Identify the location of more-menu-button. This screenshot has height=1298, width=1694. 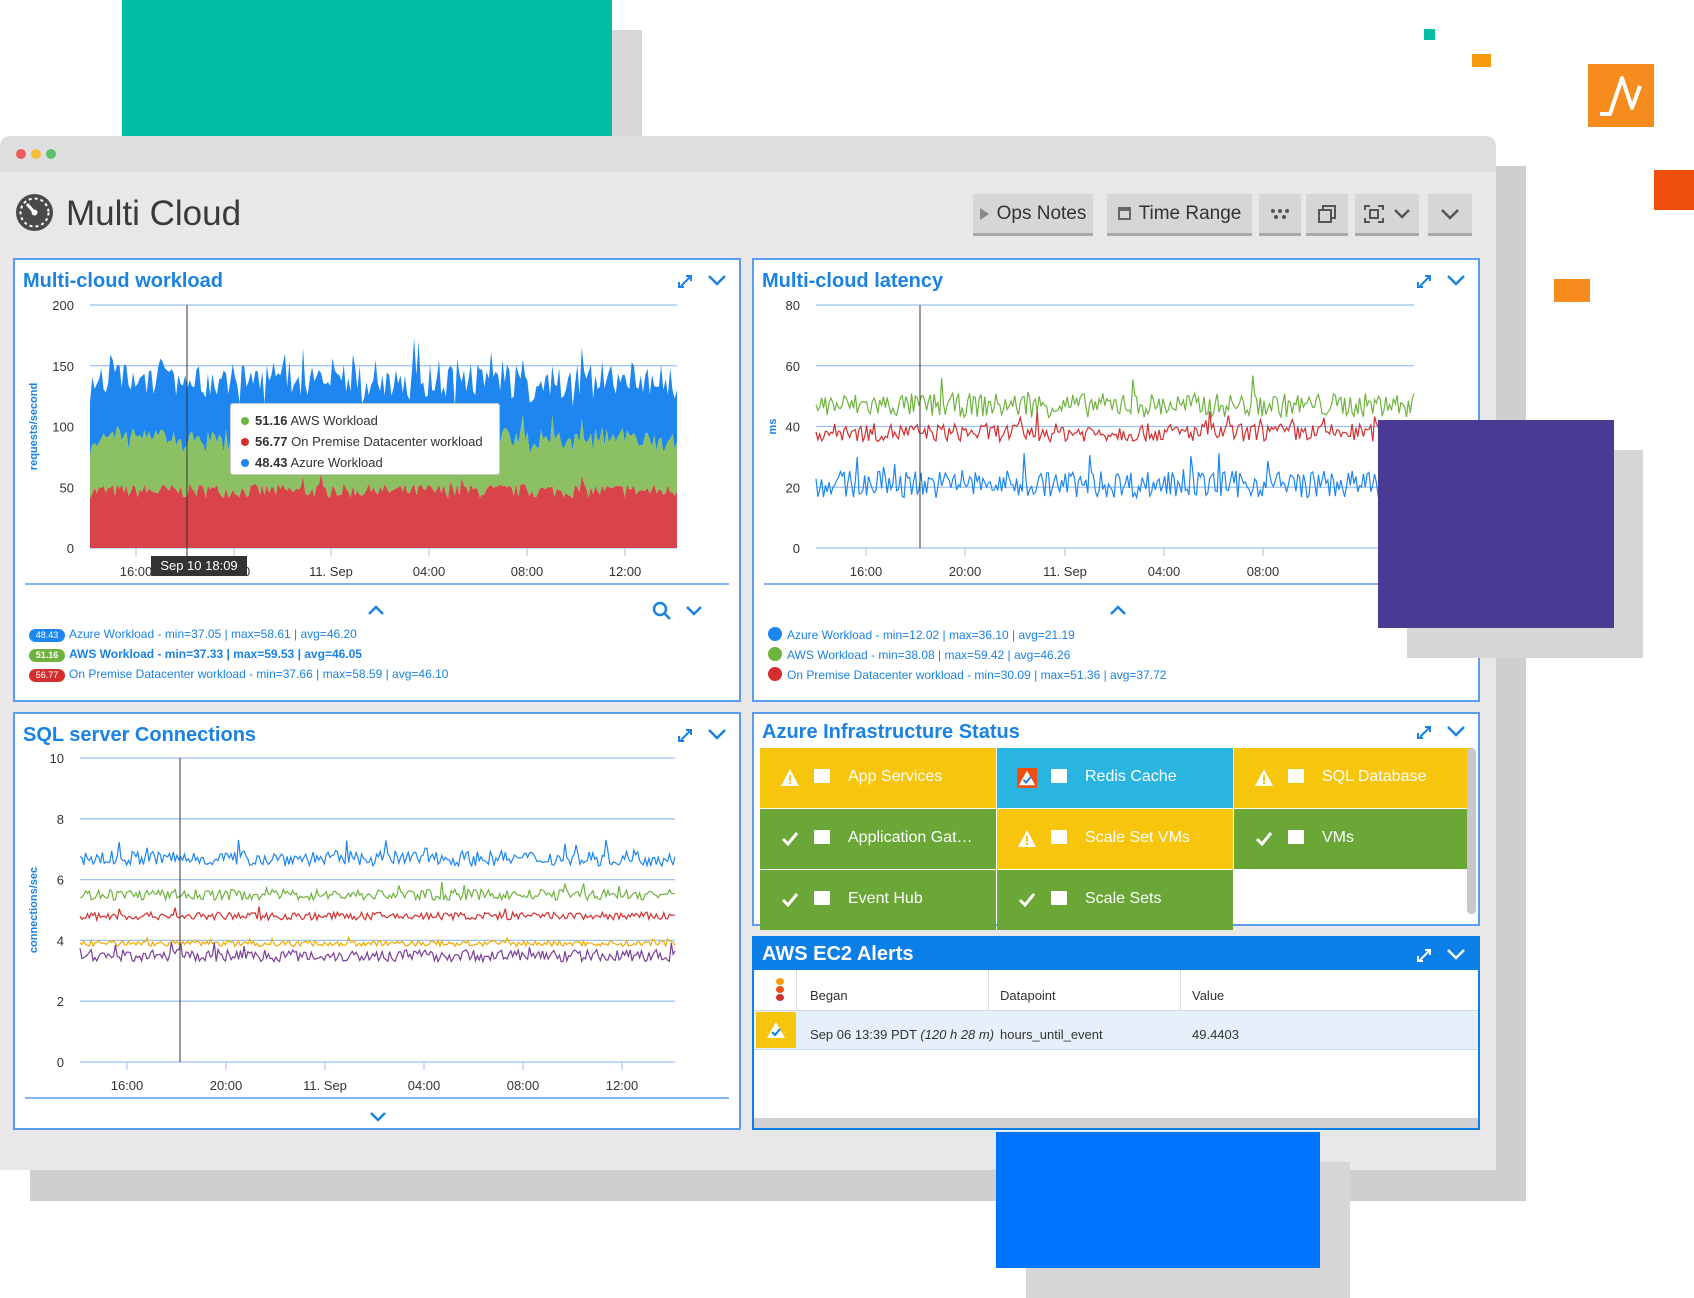
(1450, 215).